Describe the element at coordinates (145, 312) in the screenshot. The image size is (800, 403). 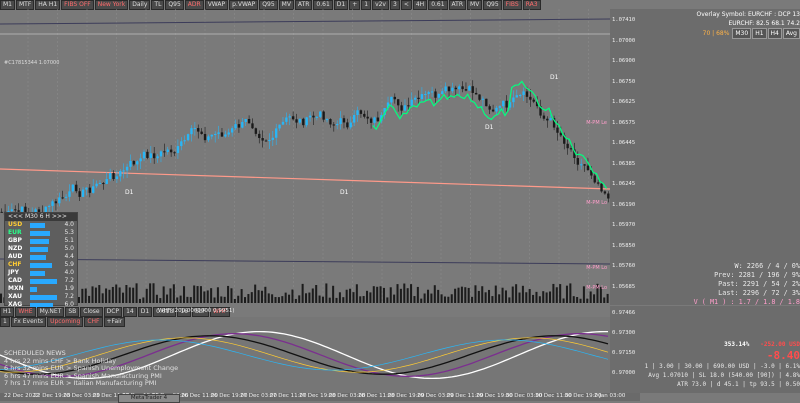
I see `indicator-button-7: D1` at that location.